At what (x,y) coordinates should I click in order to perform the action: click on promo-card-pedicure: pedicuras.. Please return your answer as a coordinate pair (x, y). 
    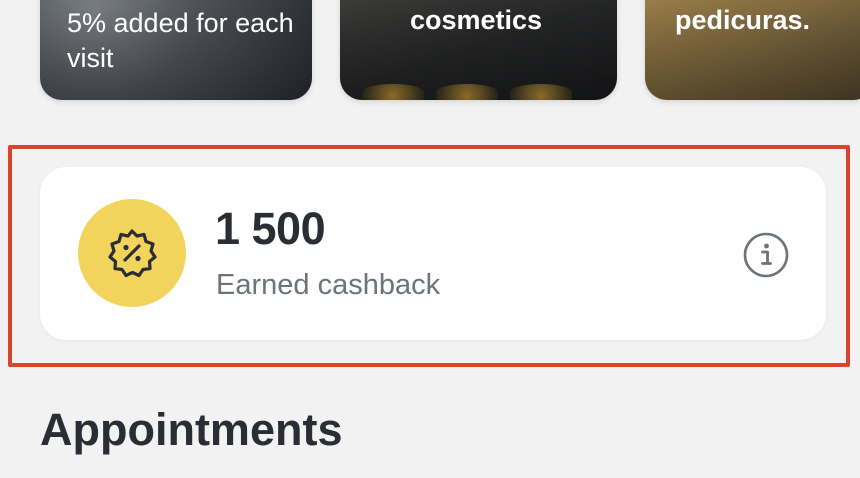
    Looking at the image, I should click on (752, 50).